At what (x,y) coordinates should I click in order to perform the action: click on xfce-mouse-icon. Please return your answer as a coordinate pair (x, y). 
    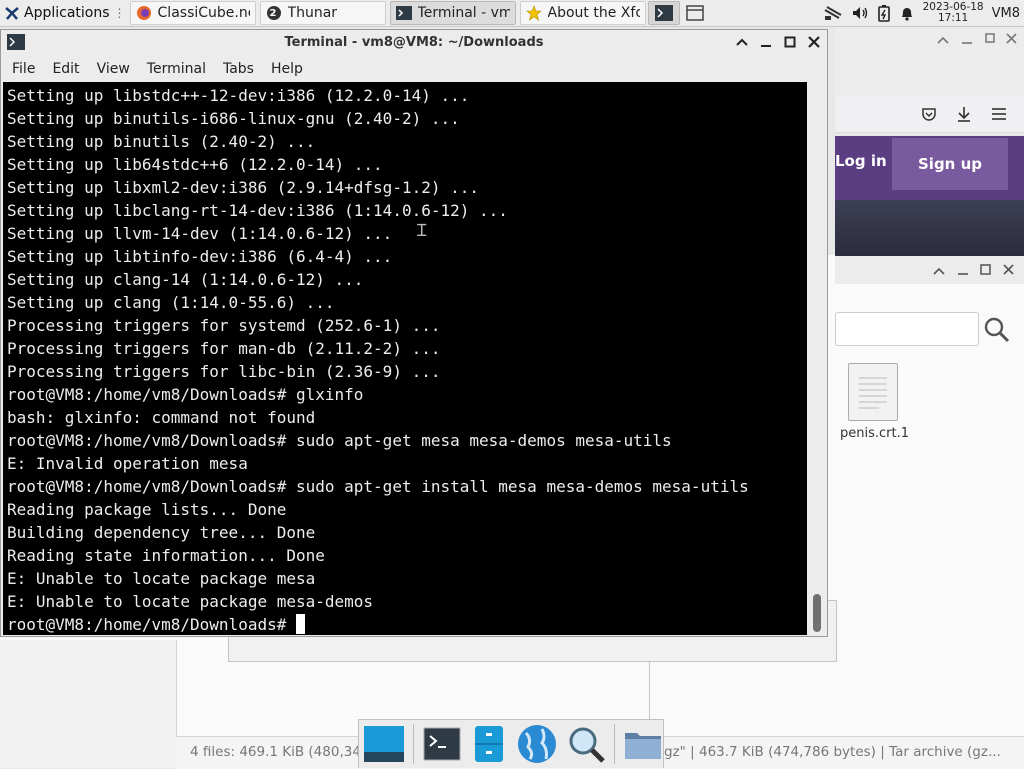
    Looking at the image, I should click on (12, 13).